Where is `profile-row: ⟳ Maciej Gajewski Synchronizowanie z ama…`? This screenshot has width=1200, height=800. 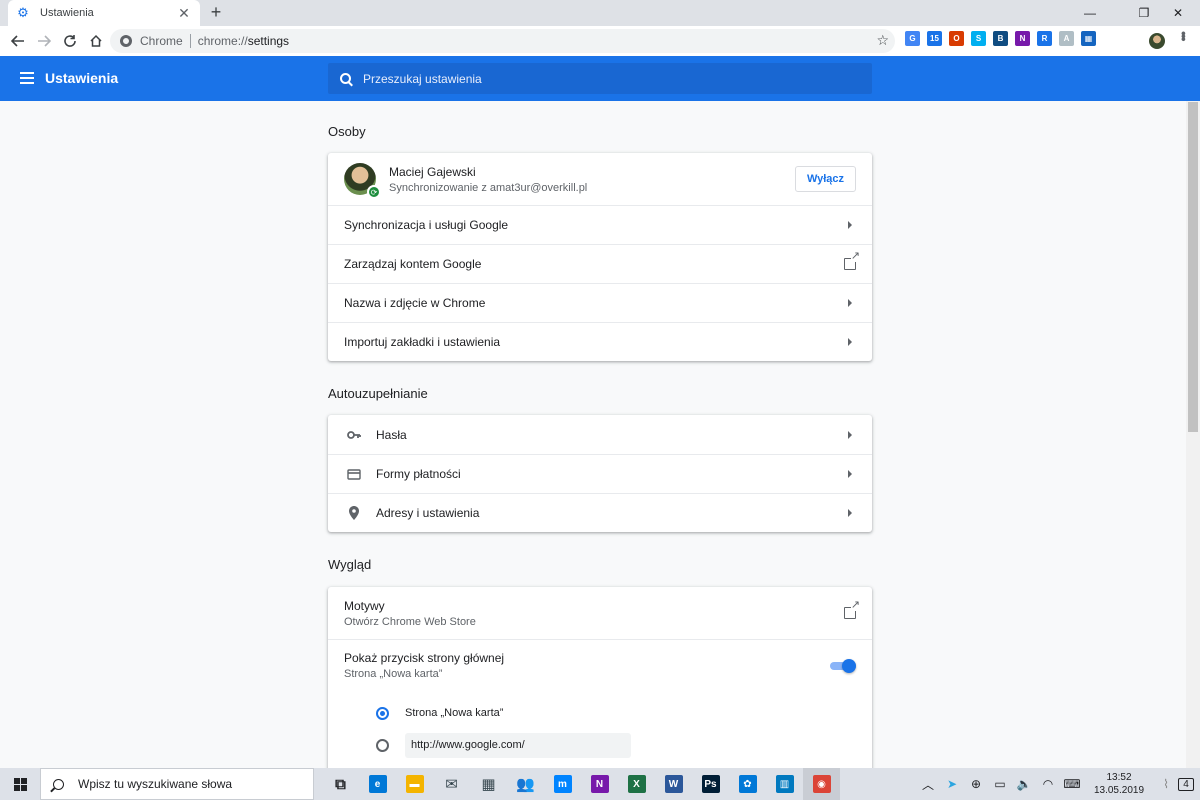
profile-row: ⟳ Maciej Gajewski Synchronizowanie z ama… is located at coordinates (600, 179).